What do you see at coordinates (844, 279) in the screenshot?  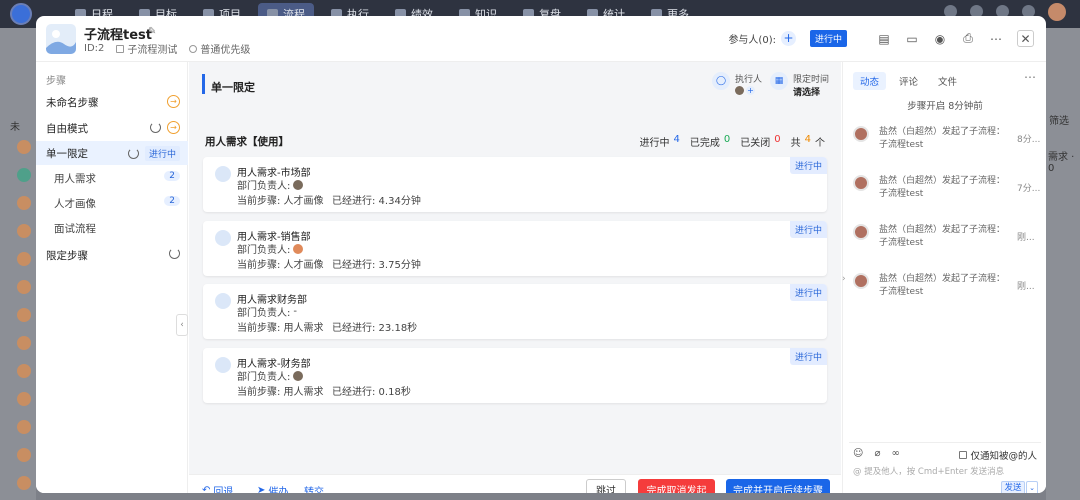 I see `expand-arrow-icon: ›` at bounding box center [844, 279].